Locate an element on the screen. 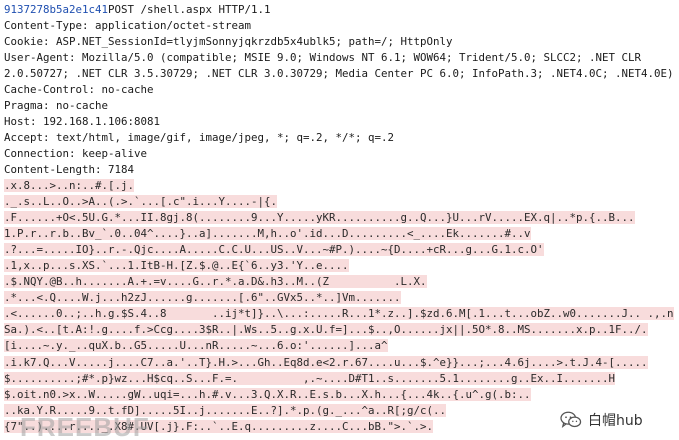 This screenshot has width=679, height=440. body-line: .x.8...>..n:..#.[.j. is located at coordinates (69, 185).